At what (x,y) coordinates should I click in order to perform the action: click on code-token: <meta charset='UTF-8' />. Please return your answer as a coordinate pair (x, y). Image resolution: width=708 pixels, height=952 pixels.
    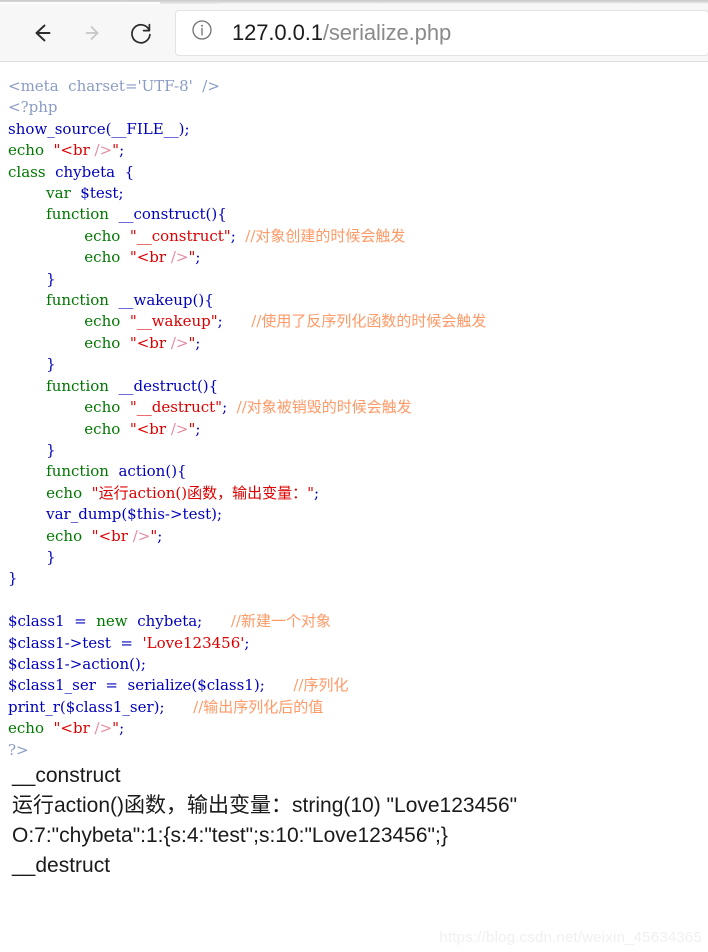
    Looking at the image, I should click on (114, 86).